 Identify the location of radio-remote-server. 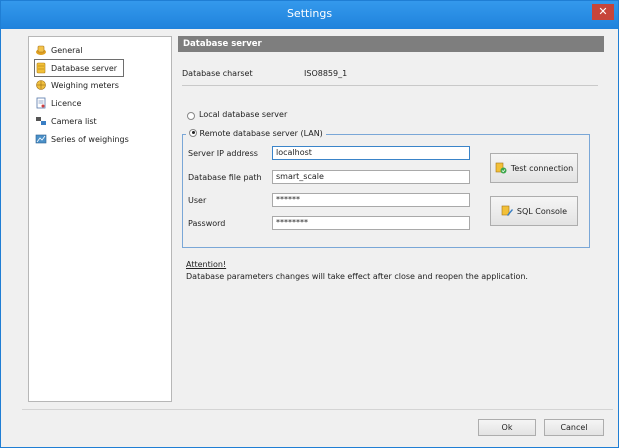
(193, 132).